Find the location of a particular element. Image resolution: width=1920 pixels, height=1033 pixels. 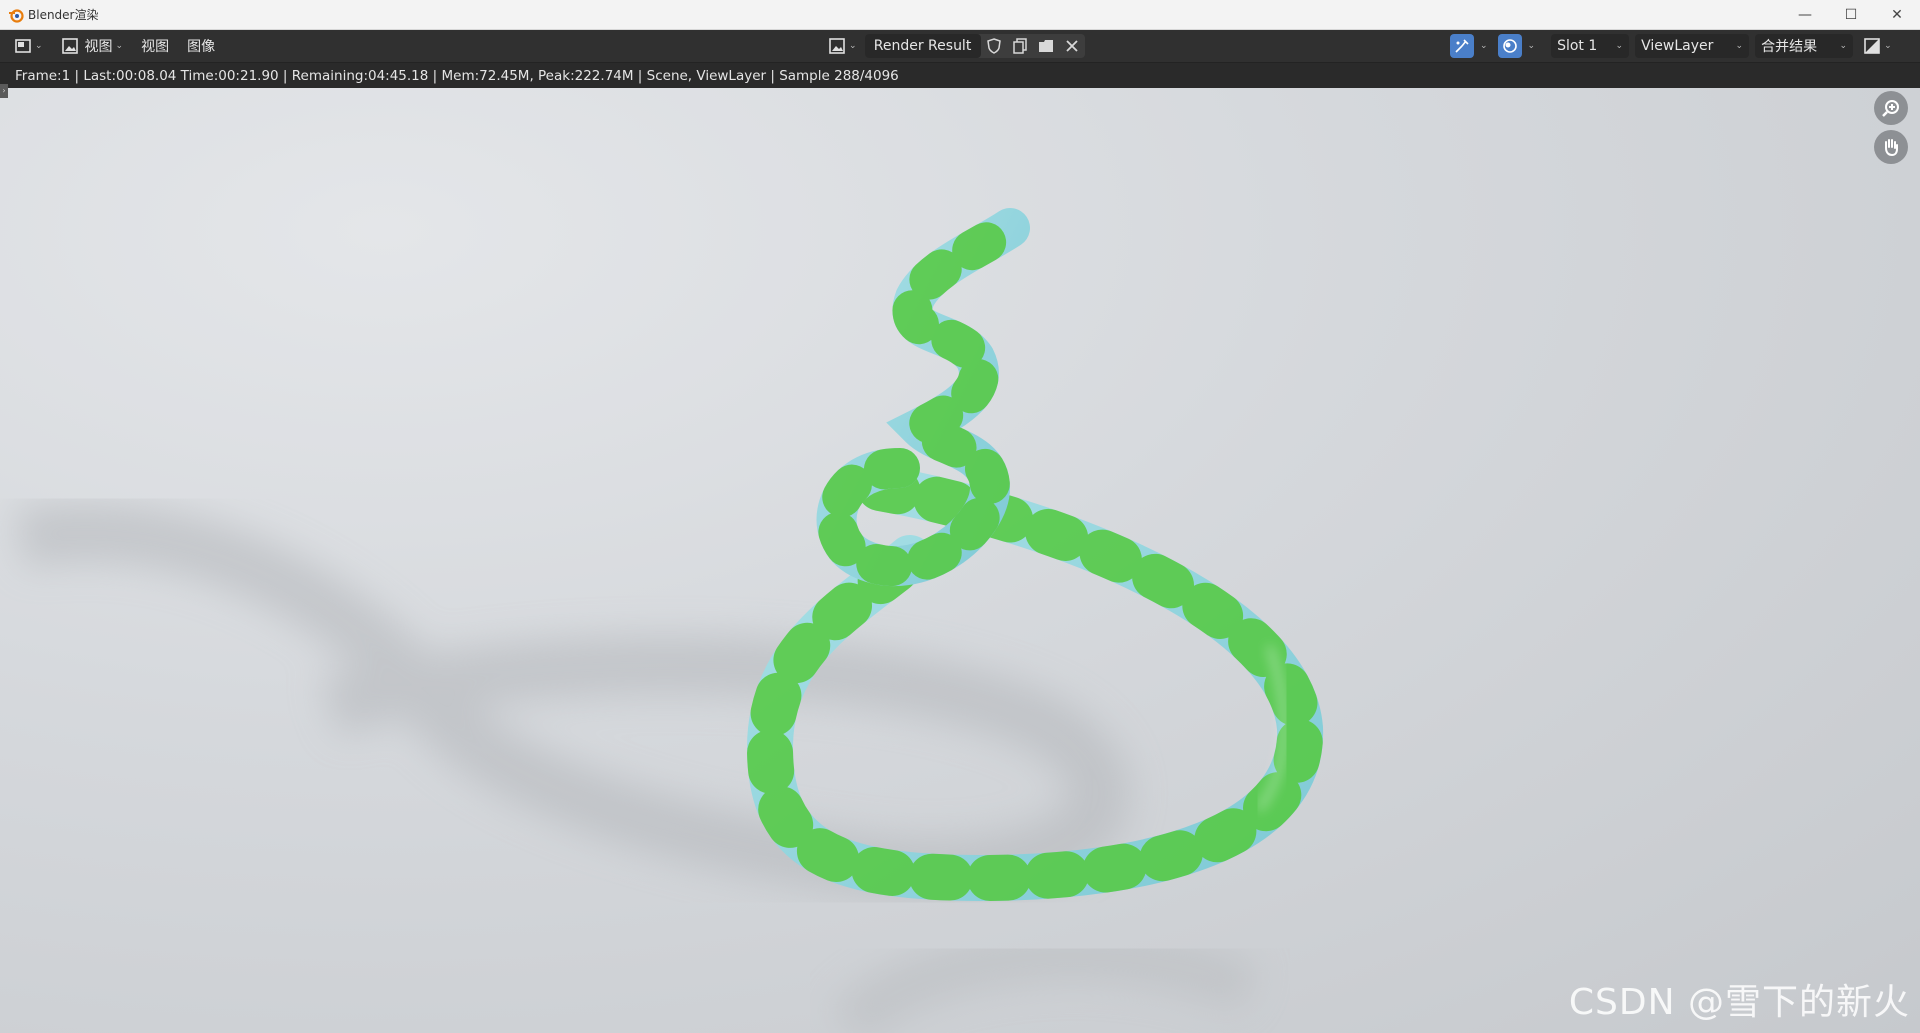

image-browse-dropdown: ⌄ is located at coordinates (842, 46).